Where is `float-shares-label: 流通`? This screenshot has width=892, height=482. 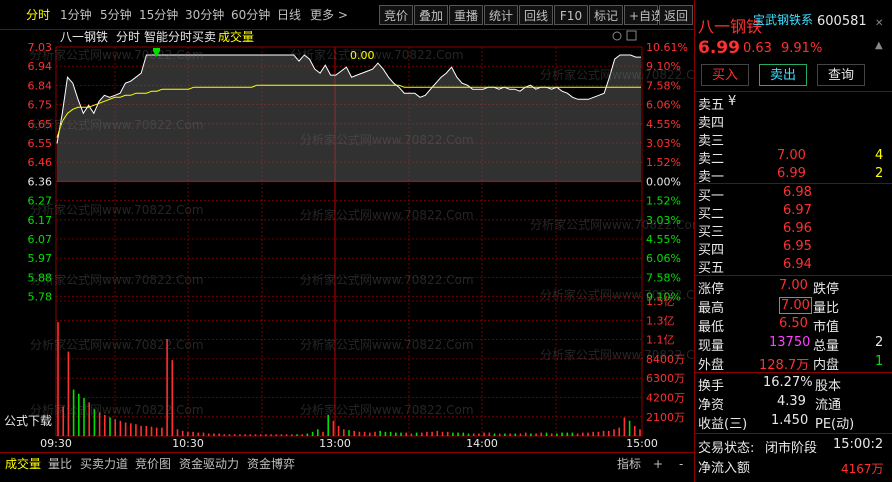
float-shares-label: 流通 is located at coordinates (828, 405).